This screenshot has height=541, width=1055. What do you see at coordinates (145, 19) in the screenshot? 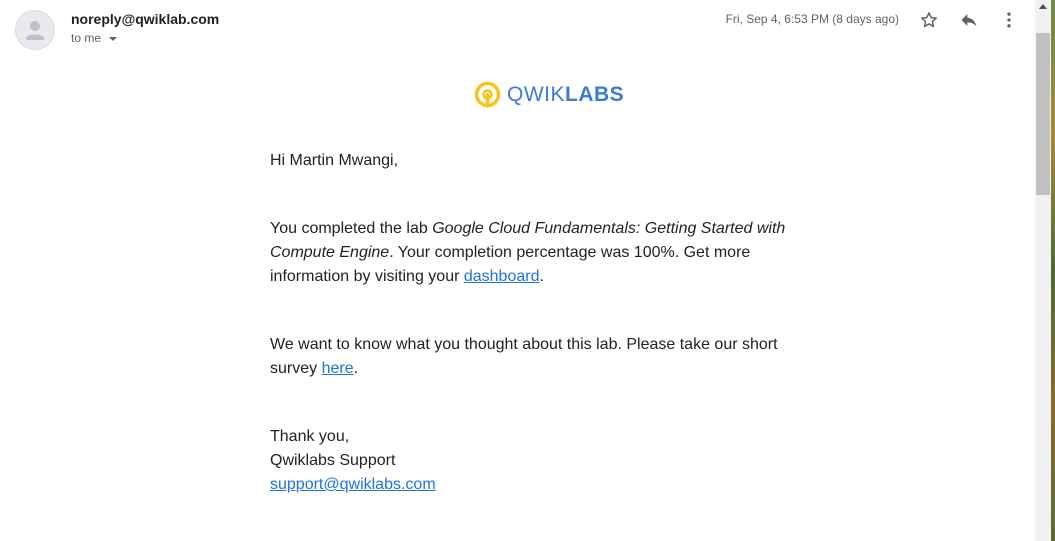
I see `sender-address: noreply@qwiklab.com` at bounding box center [145, 19].